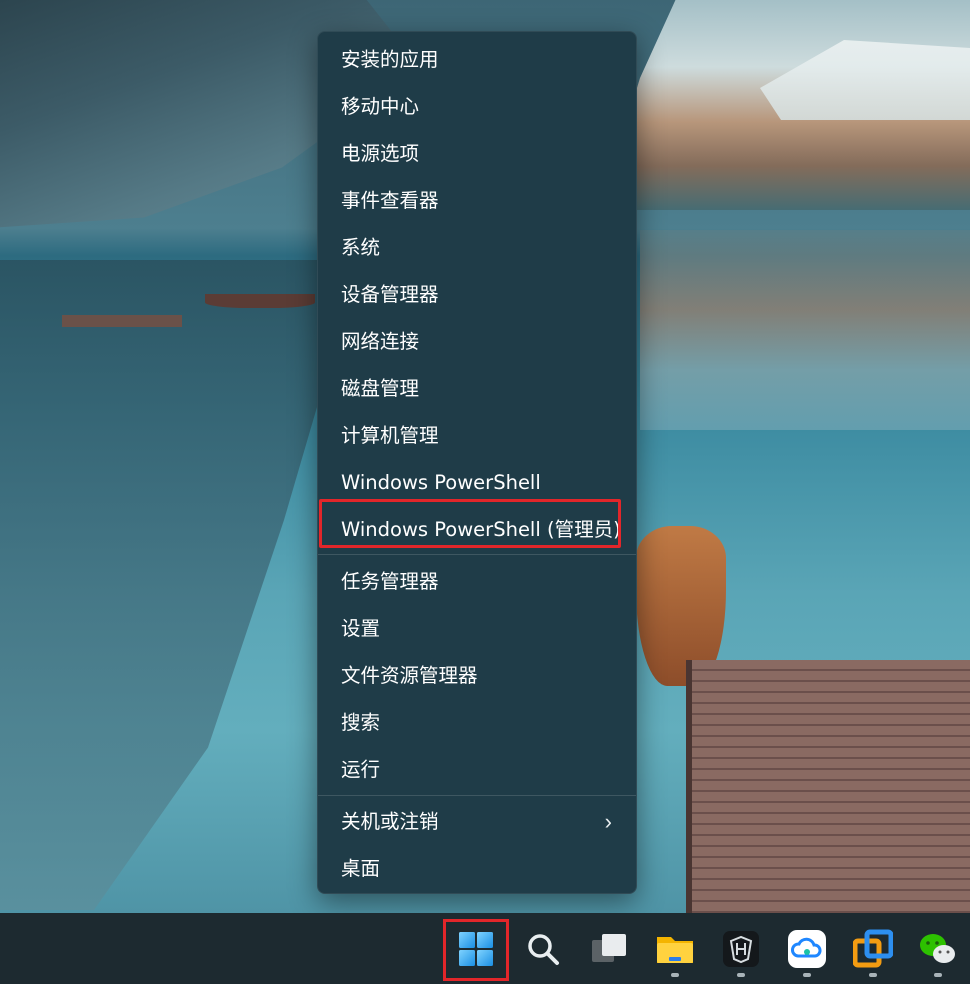  What do you see at coordinates (361, 247) in the screenshot?
I see `menu-item-label: 系统` at bounding box center [361, 247].